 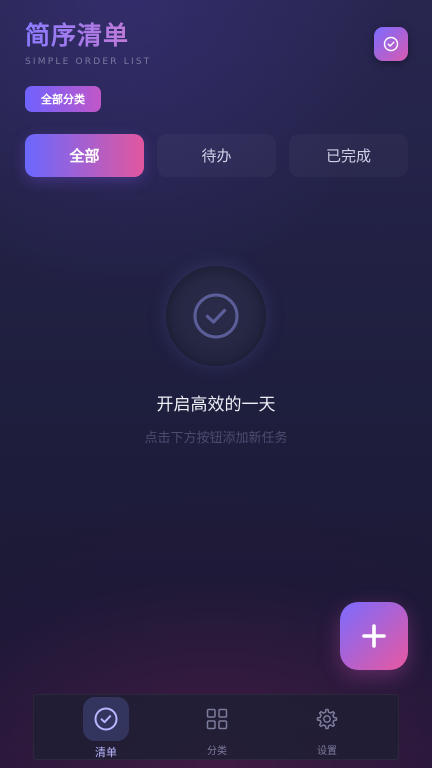 I want to click on empty-state-title: 开启高效的一天, so click(x=216, y=405).